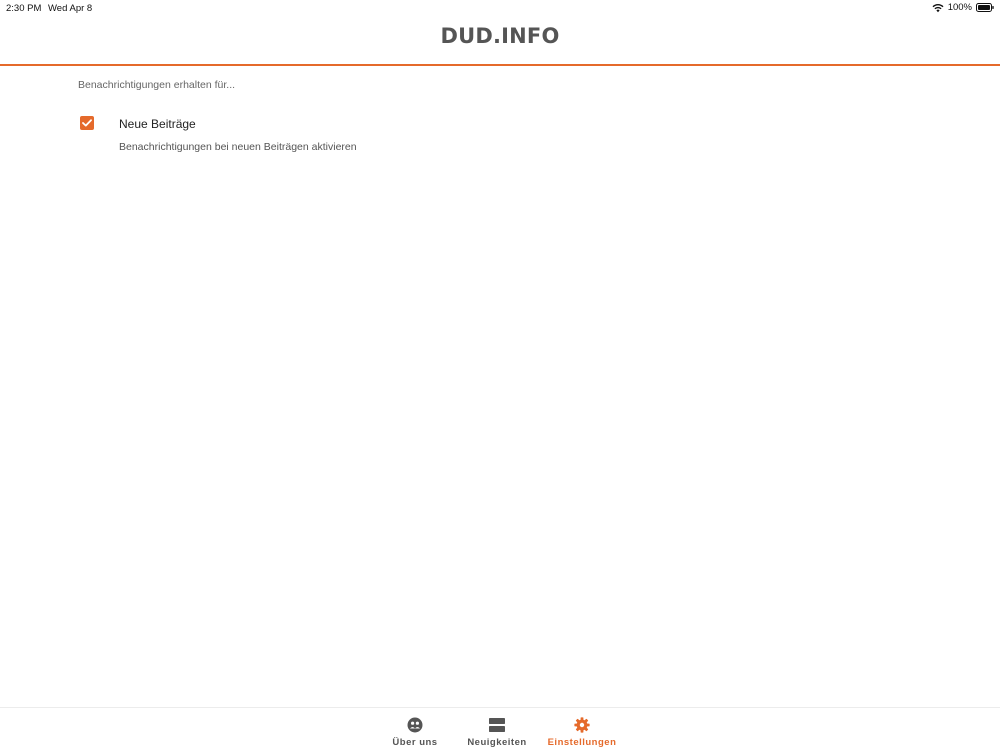 This screenshot has width=1000, height=750. What do you see at coordinates (415, 725) in the screenshot?
I see `people-icon` at bounding box center [415, 725].